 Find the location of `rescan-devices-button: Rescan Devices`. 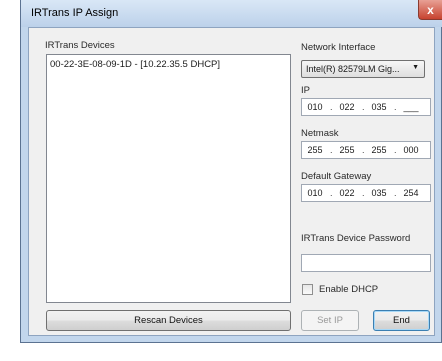

rescan-devices-button: Rescan Devices is located at coordinates (168, 320).